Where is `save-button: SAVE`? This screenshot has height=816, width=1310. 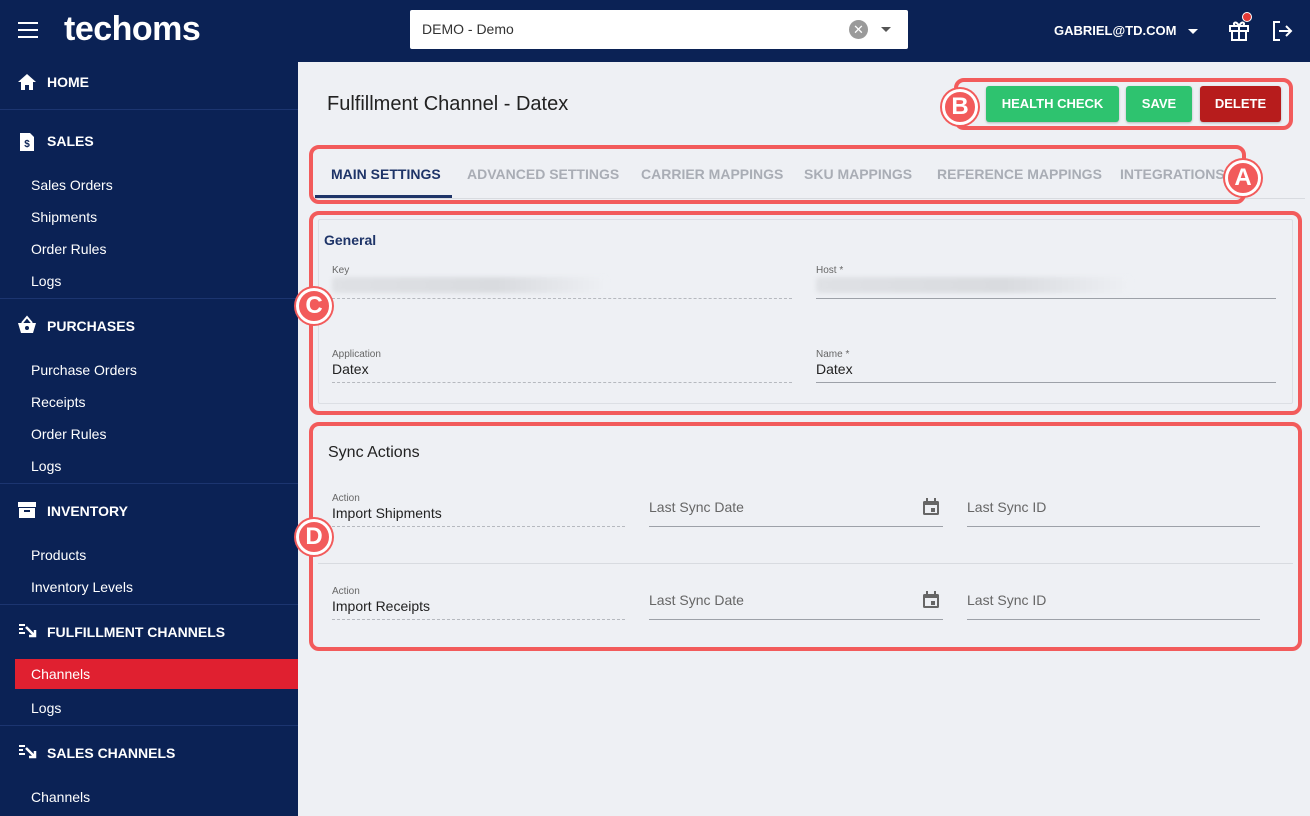 save-button: SAVE is located at coordinates (1159, 104).